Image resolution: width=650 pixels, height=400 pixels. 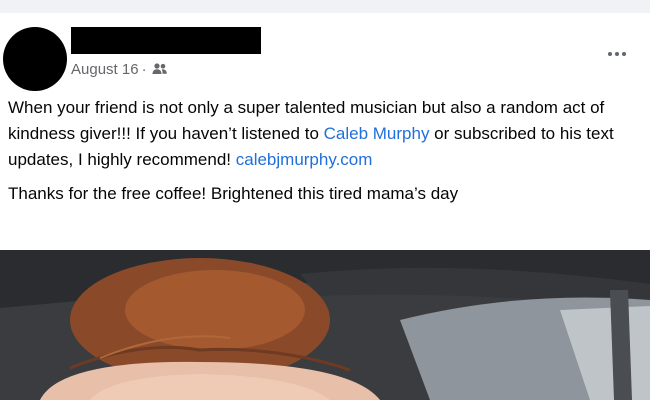 What do you see at coordinates (160, 69) in the screenshot?
I see `friends-icon` at bounding box center [160, 69].